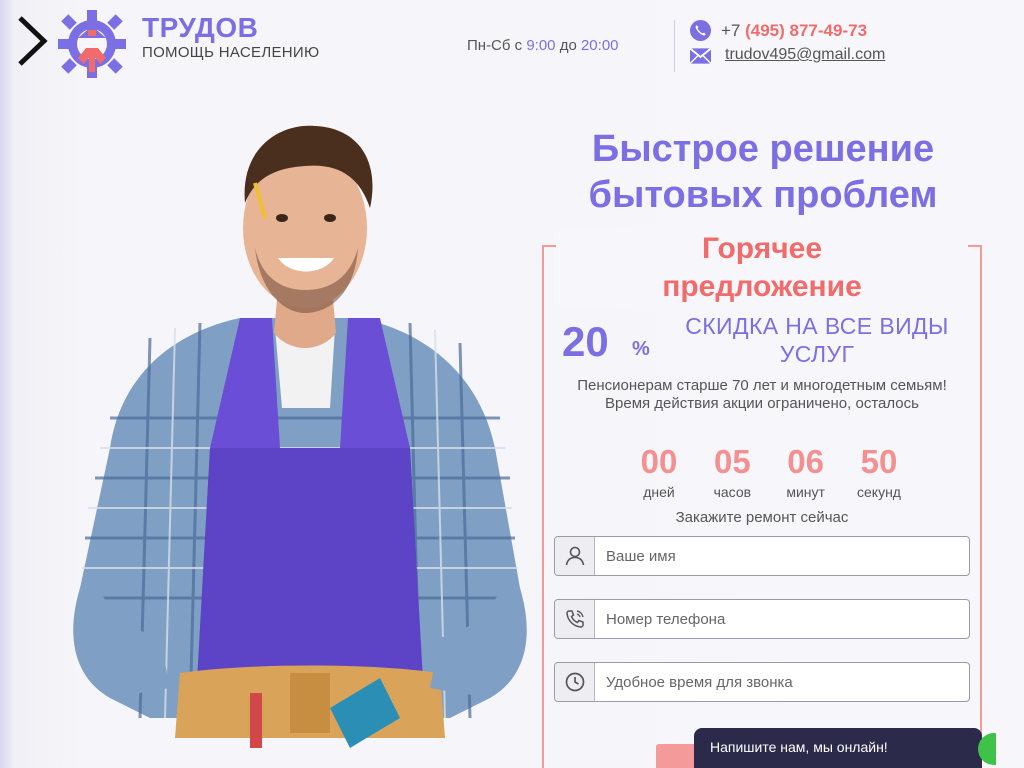 The width and height of the screenshot is (1024, 768). Describe the element at coordinates (568, 45) in the screenshot. I see `hours-mid: до` at that location.